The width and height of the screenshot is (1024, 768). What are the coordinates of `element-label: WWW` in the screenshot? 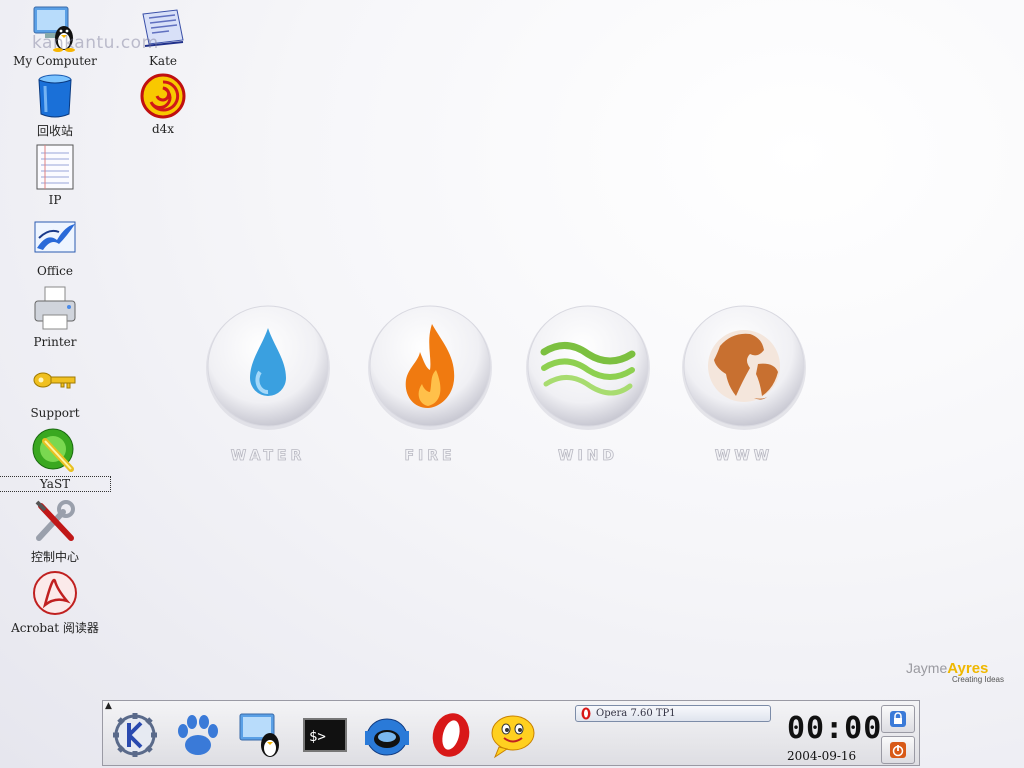 It's located at (744, 456).